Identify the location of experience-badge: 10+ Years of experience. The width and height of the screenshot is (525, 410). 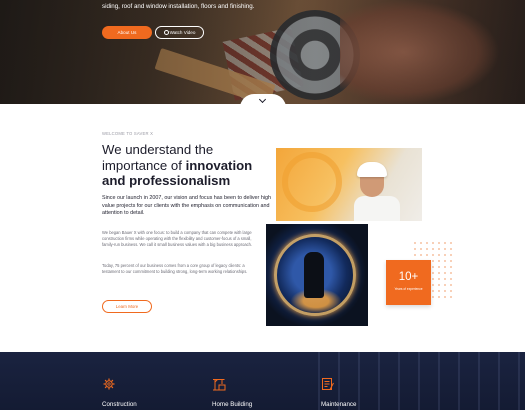
(408, 282).